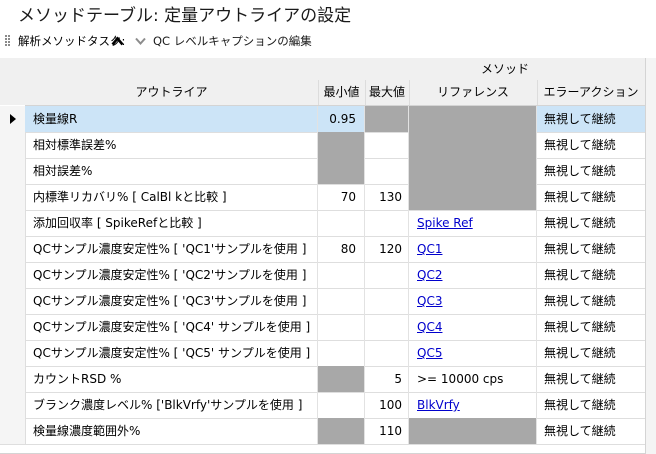  Describe the element at coordinates (171, 275) in the screenshot. I see `outlier-name-cell: QCサンプル濃度安定性% [ 'QC2'サンプルを使用 ]` at that location.